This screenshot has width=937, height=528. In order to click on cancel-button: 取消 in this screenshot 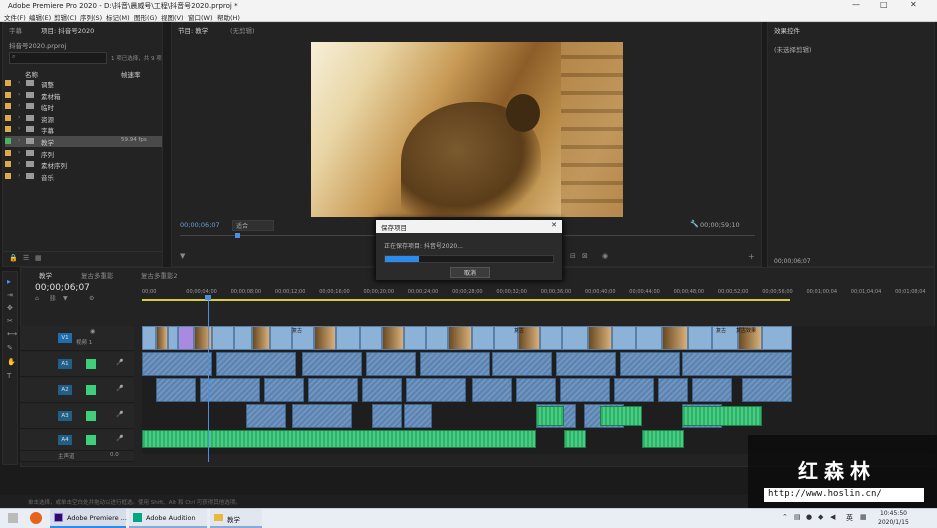, I will do `click(470, 272)`.